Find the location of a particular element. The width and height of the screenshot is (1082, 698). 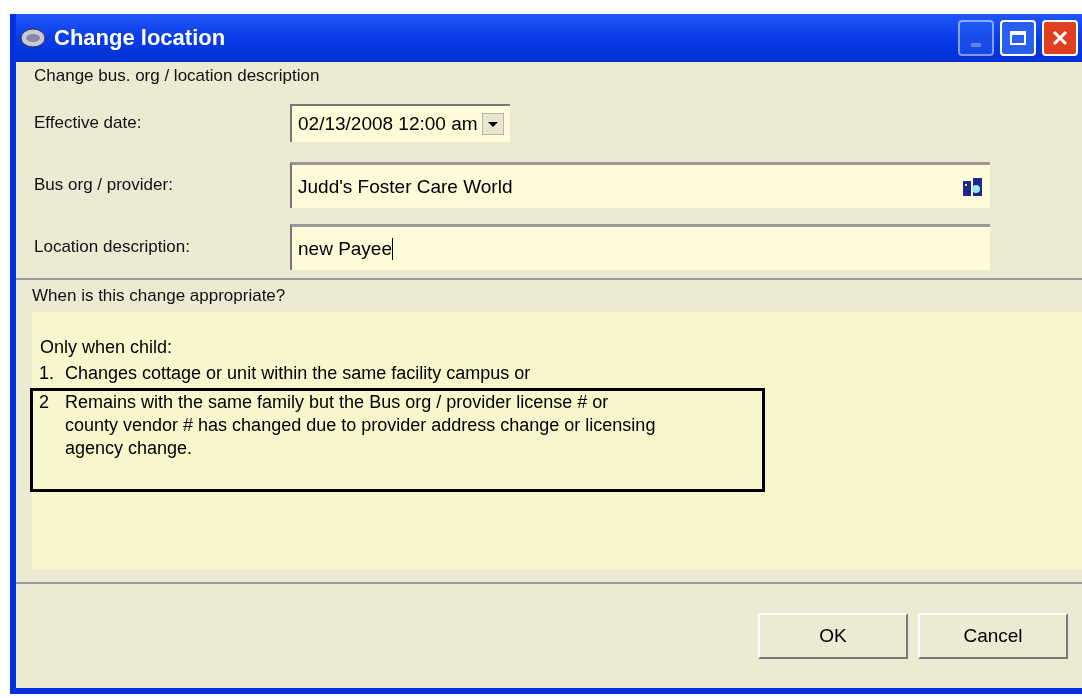

close-icon is located at coordinates (1060, 38).